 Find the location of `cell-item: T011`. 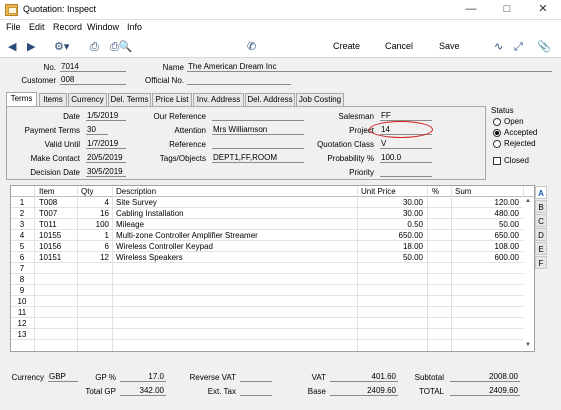

cell-item: T011 is located at coordinates (57, 224).